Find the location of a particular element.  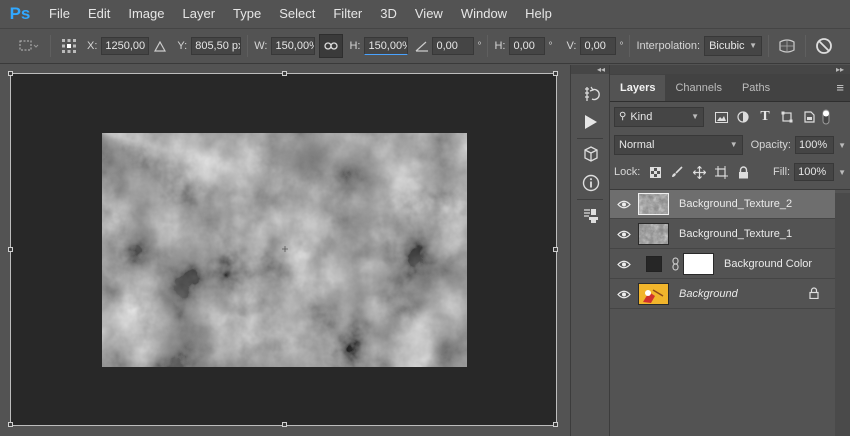

h-label: H: is located at coordinates (355, 46).